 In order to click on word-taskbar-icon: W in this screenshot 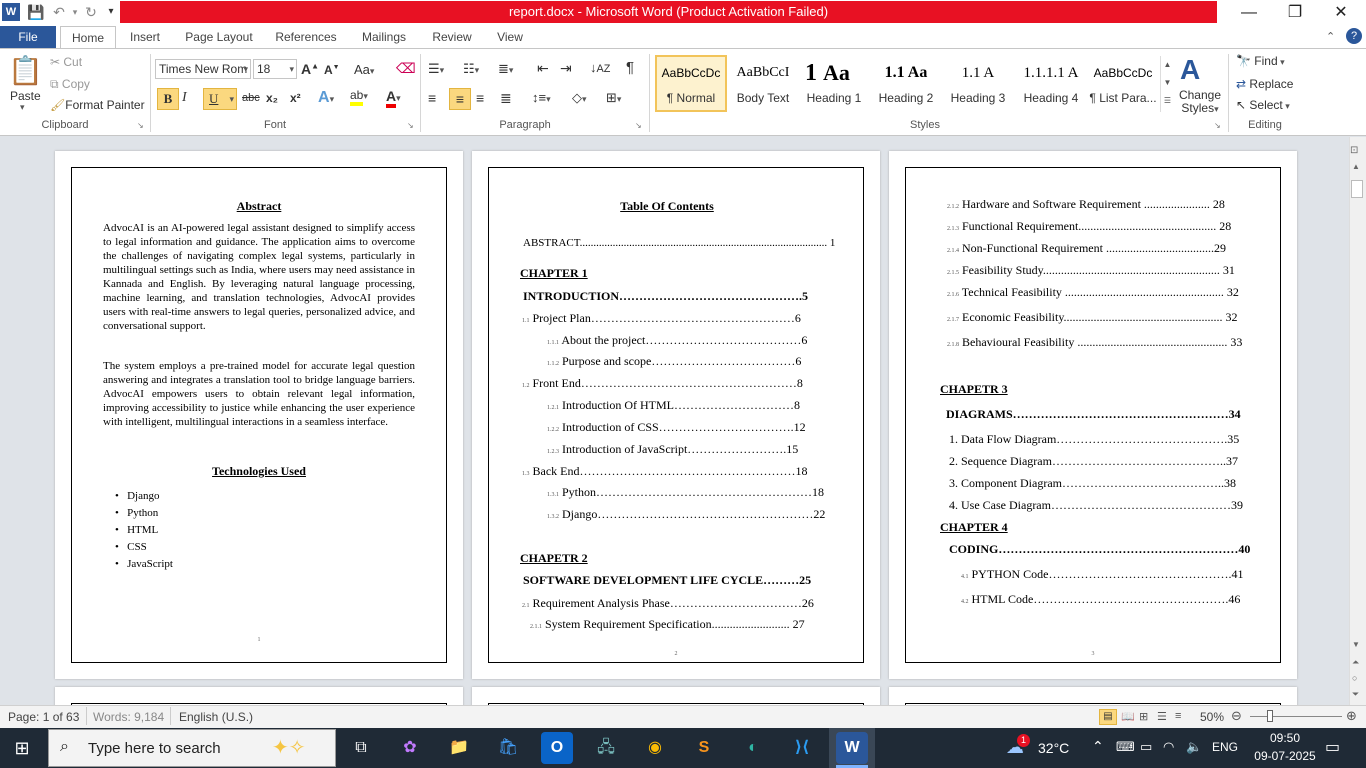, I will do `click(852, 748)`.